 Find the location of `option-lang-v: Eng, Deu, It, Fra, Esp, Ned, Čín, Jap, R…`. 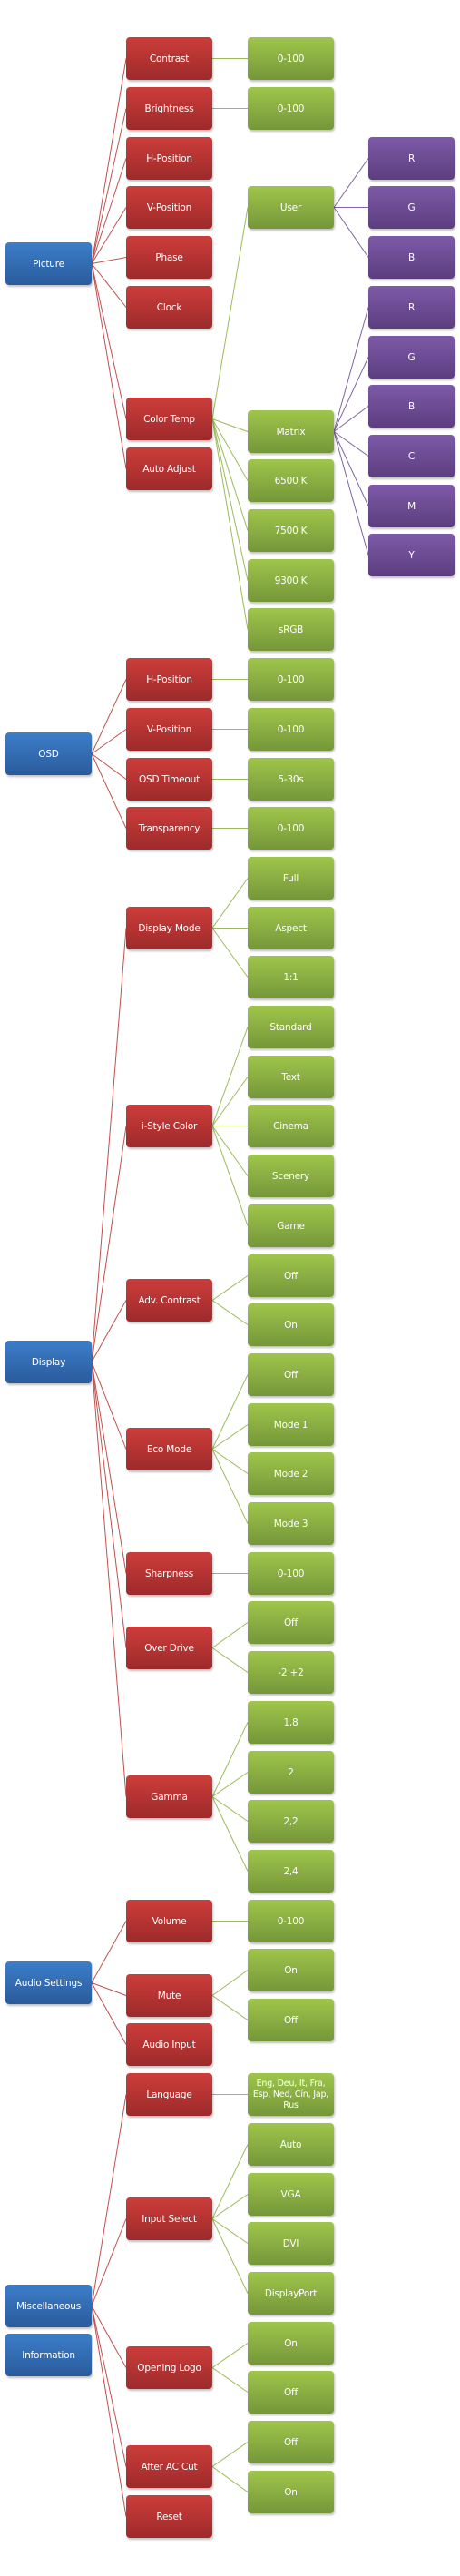

option-lang-v: Eng, Deu, It, Fra, Esp, Ned, Čín, Jap, R… is located at coordinates (291, 2094).